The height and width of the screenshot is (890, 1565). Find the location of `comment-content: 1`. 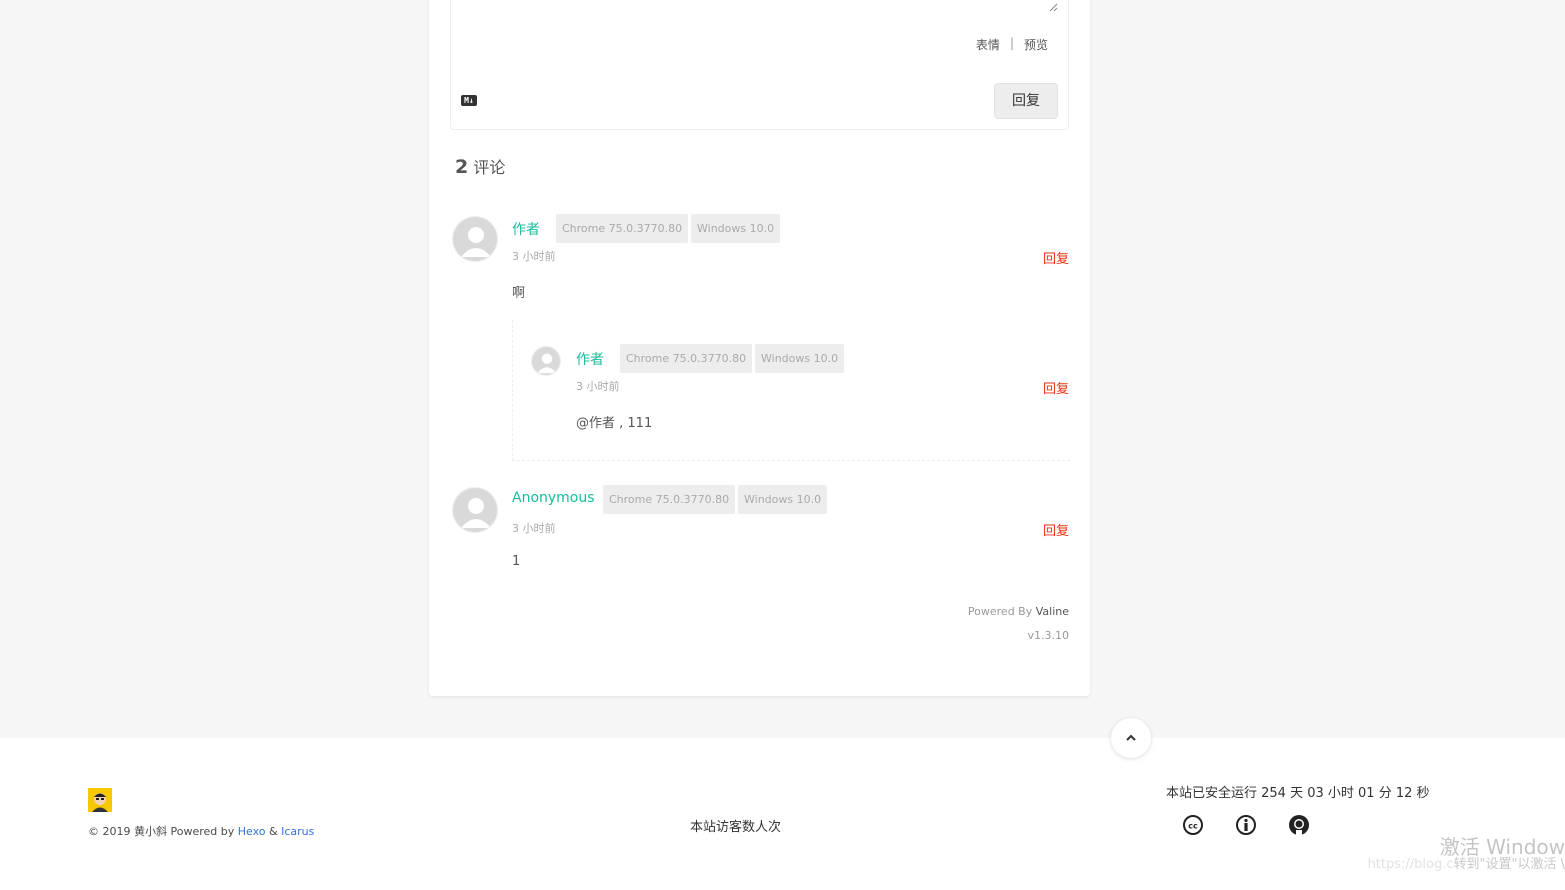

comment-content: 1 is located at coordinates (516, 561).